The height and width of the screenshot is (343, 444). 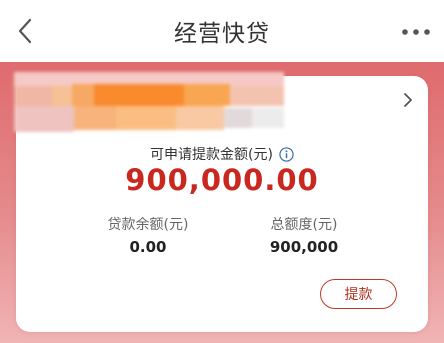 I want to click on available-amount-label: 可申请提款金额(元), so click(x=211, y=155).